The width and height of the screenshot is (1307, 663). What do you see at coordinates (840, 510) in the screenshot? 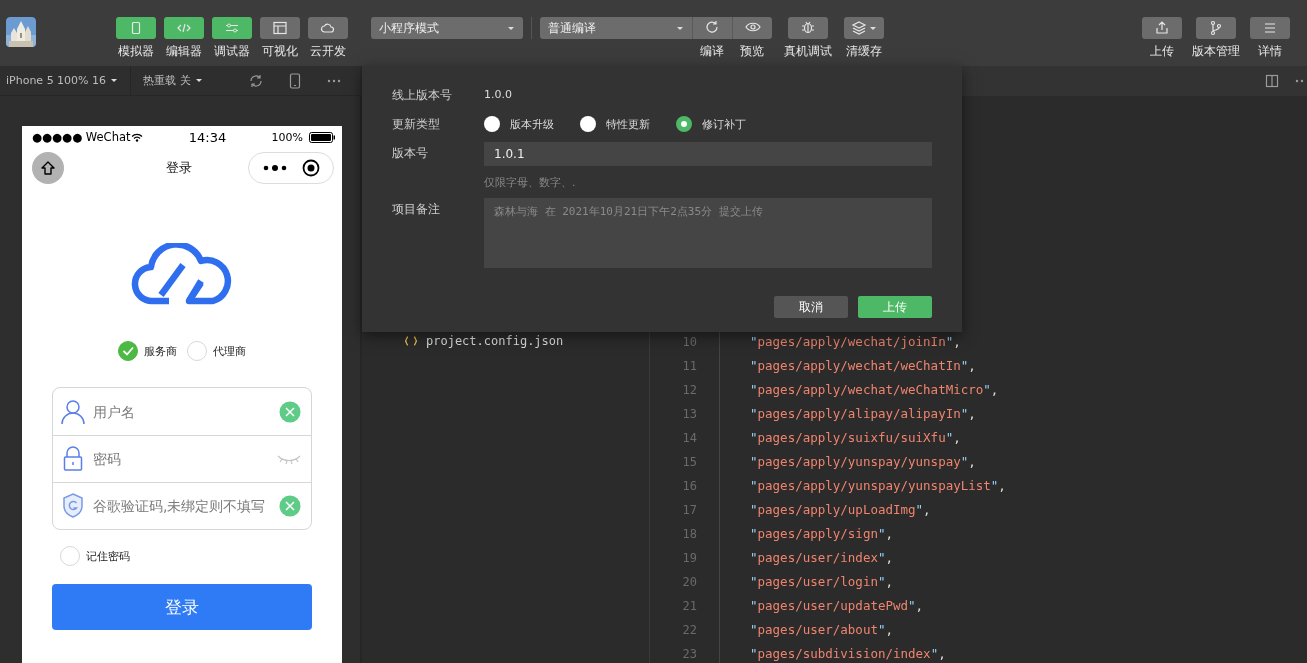
I see `code-line: "pages/apply/upLoadImg",` at bounding box center [840, 510].